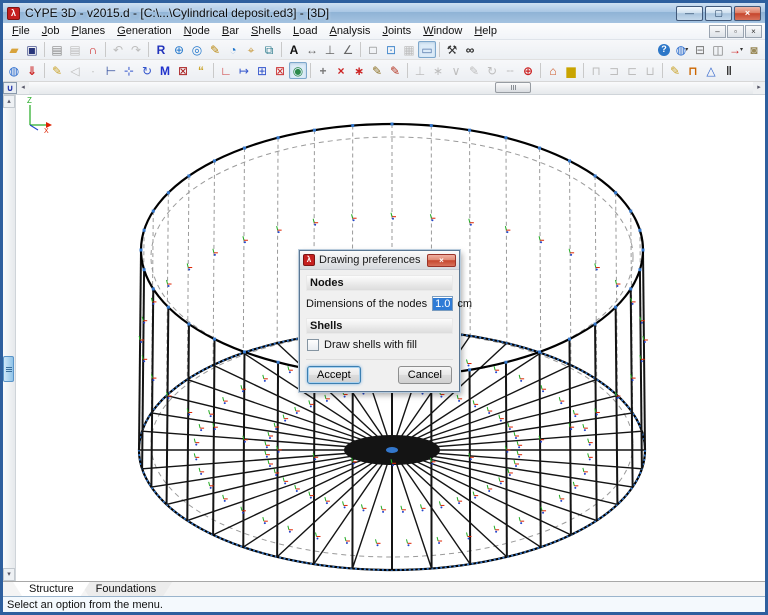  I want to click on view-corner-icon: ∪, so click(10, 88).